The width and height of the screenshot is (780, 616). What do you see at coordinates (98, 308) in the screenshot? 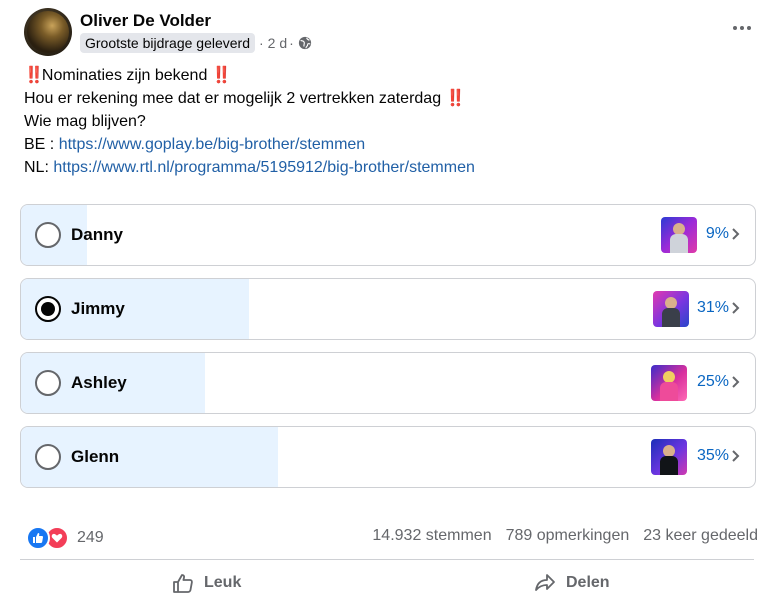
I see `poll-option-label: Jimmy` at bounding box center [98, 308].